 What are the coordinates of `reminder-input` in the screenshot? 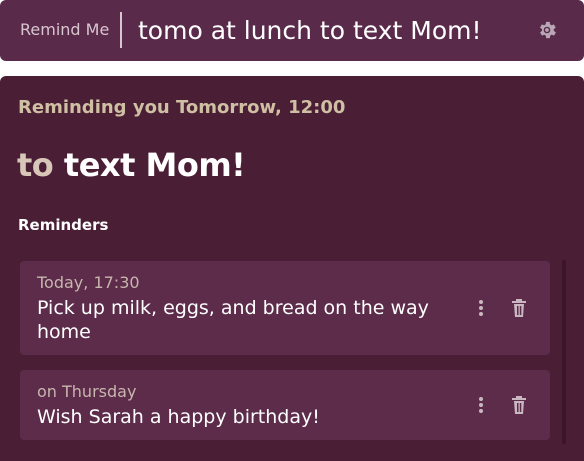 It's located at (328, 30).